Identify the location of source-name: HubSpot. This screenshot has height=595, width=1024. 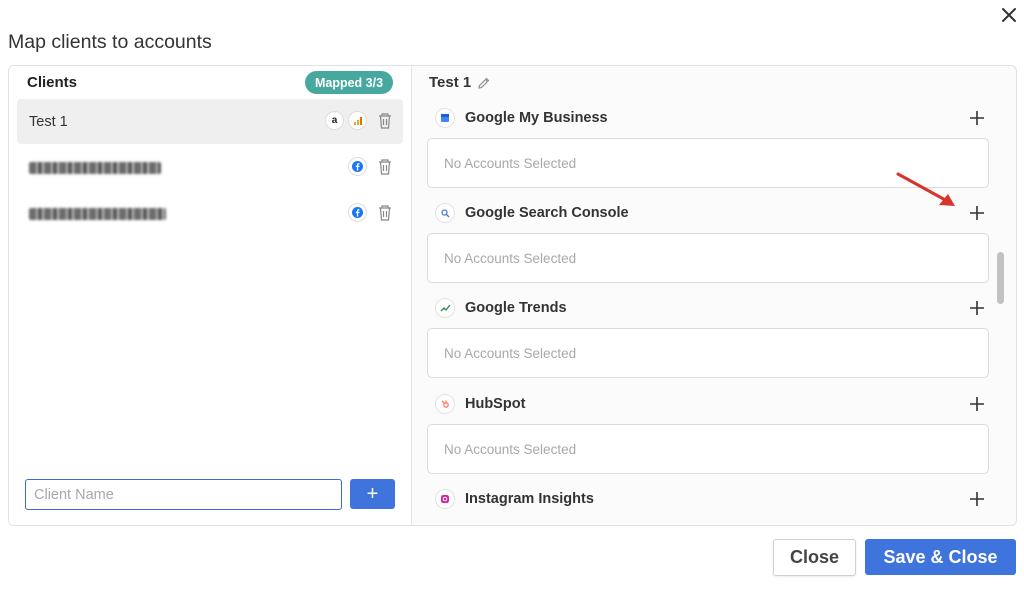
(495, 404).